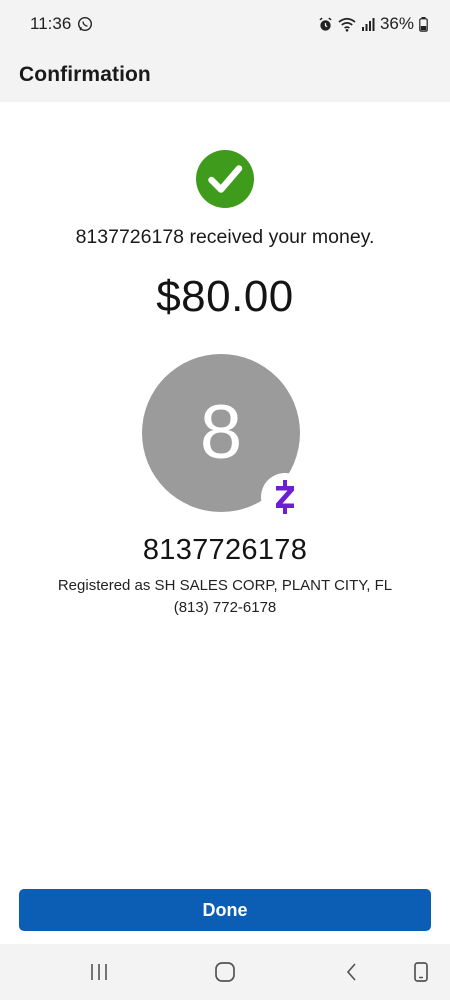  Describe the element at coordinates (396, 23) in the screenshot. I see `battery-percent: 36%` at that location.